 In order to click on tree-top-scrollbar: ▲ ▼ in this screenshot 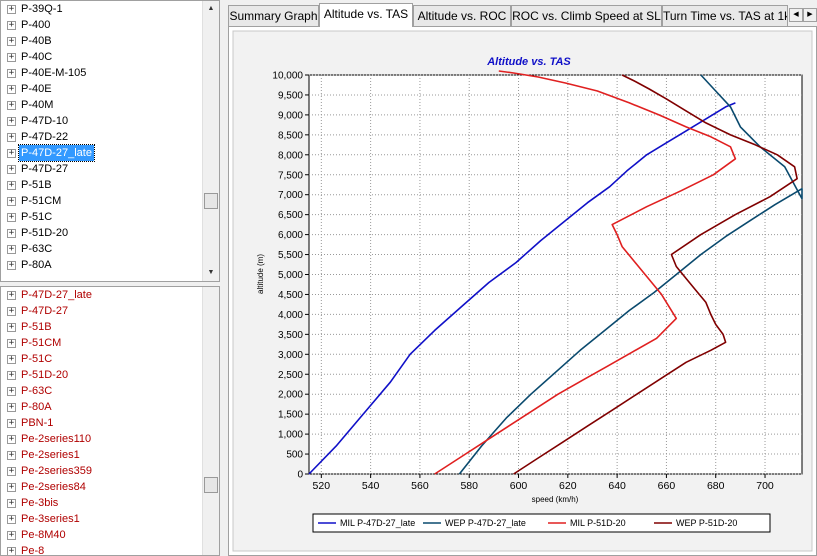, I will do `click(210, 141)`.